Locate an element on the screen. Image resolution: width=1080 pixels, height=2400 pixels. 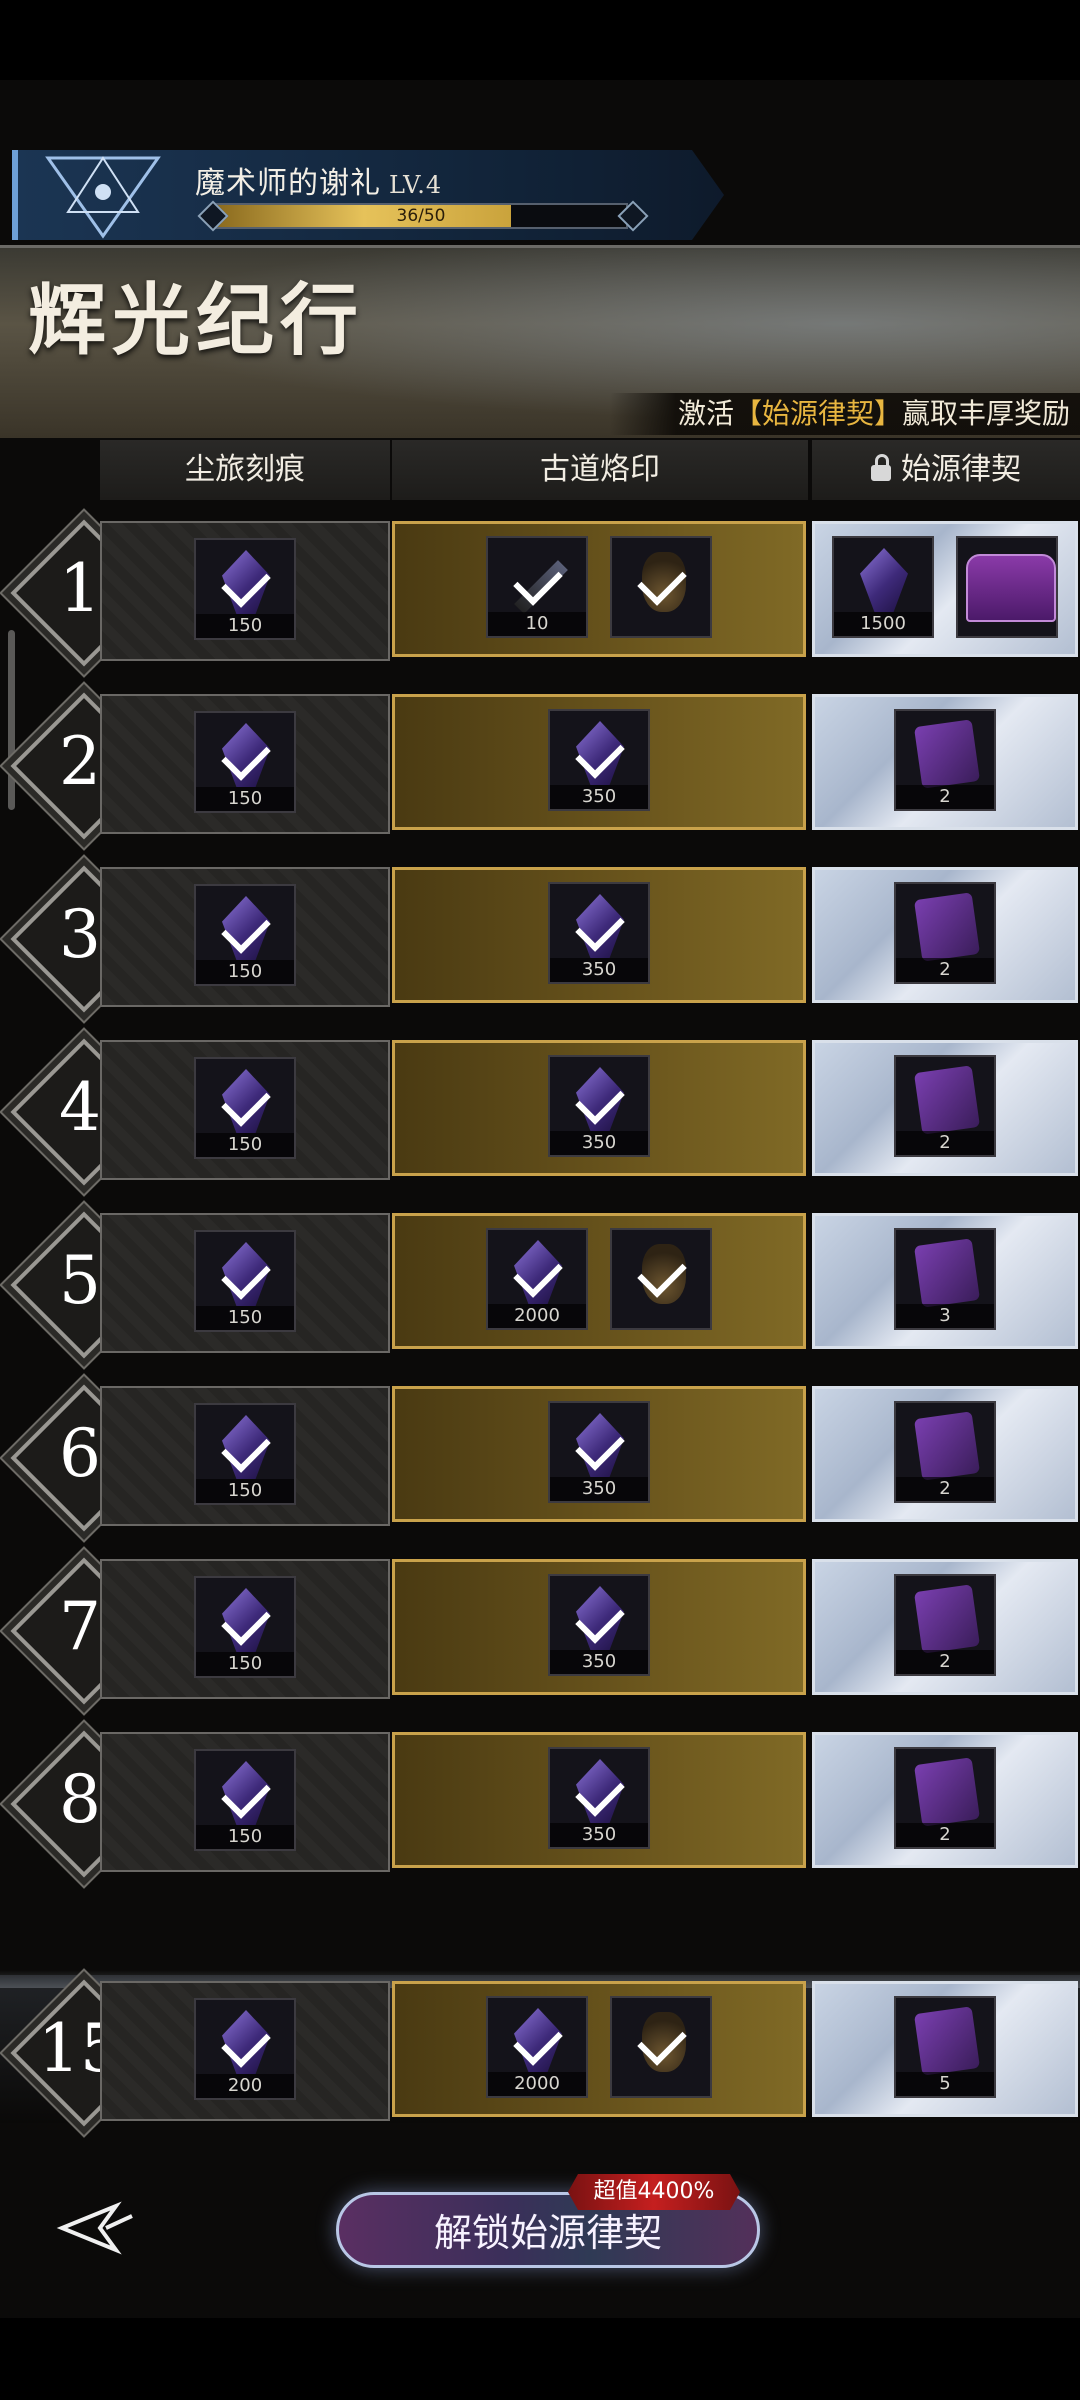
reward-item: 3 is located at coordinates (945, 1279).